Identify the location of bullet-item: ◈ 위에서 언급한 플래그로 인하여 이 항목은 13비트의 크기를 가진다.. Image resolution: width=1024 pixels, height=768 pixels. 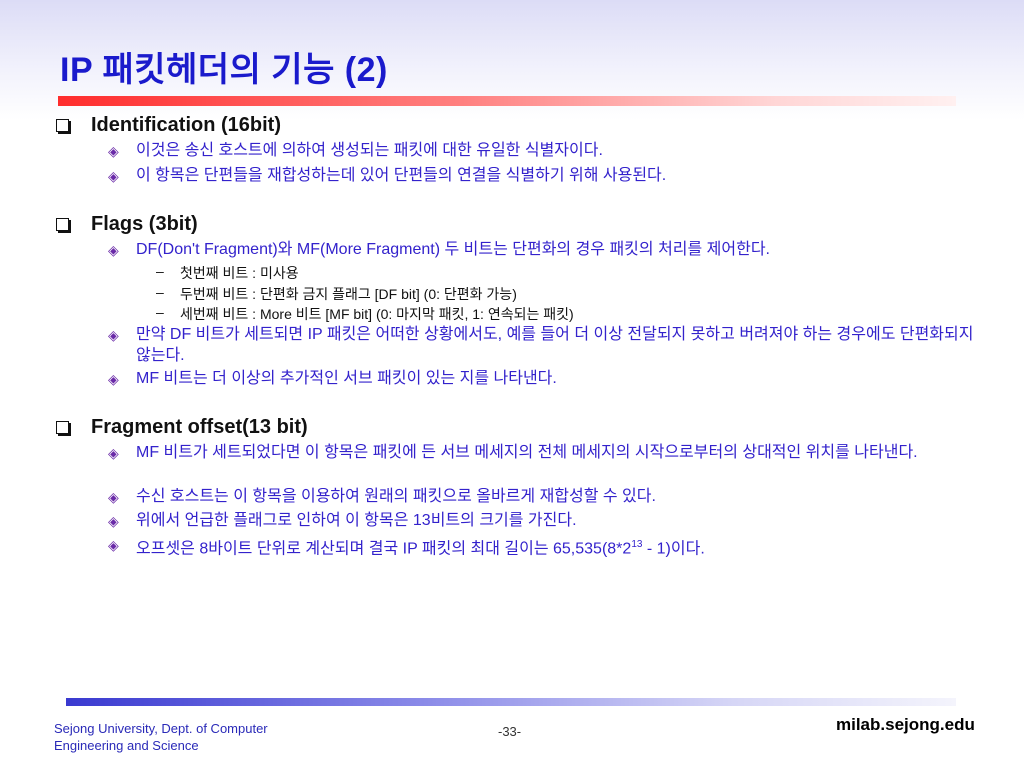
(548, 521).